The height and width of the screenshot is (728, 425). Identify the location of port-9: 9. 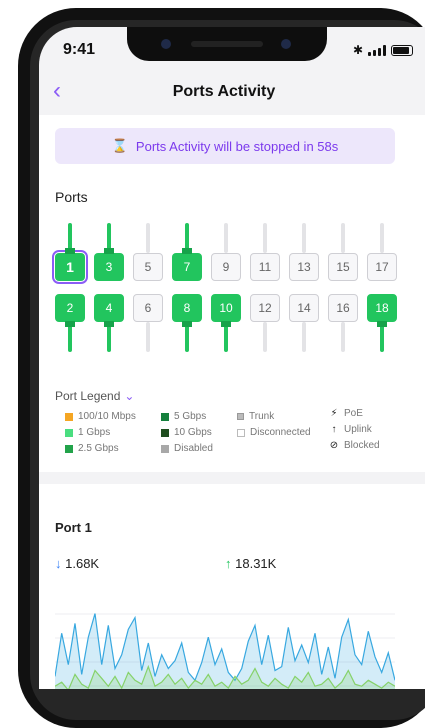
(226, 267).